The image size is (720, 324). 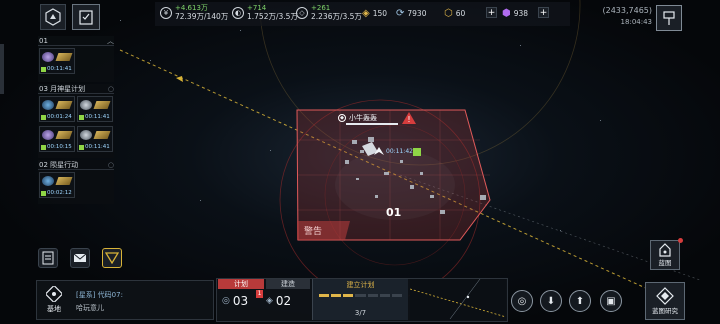 I want to click on alliance-button, so click(x=112, y=258).